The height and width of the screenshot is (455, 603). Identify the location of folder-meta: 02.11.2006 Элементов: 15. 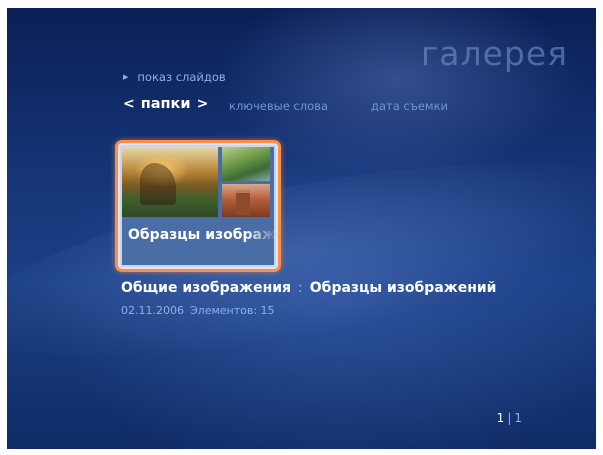
(198, 310).